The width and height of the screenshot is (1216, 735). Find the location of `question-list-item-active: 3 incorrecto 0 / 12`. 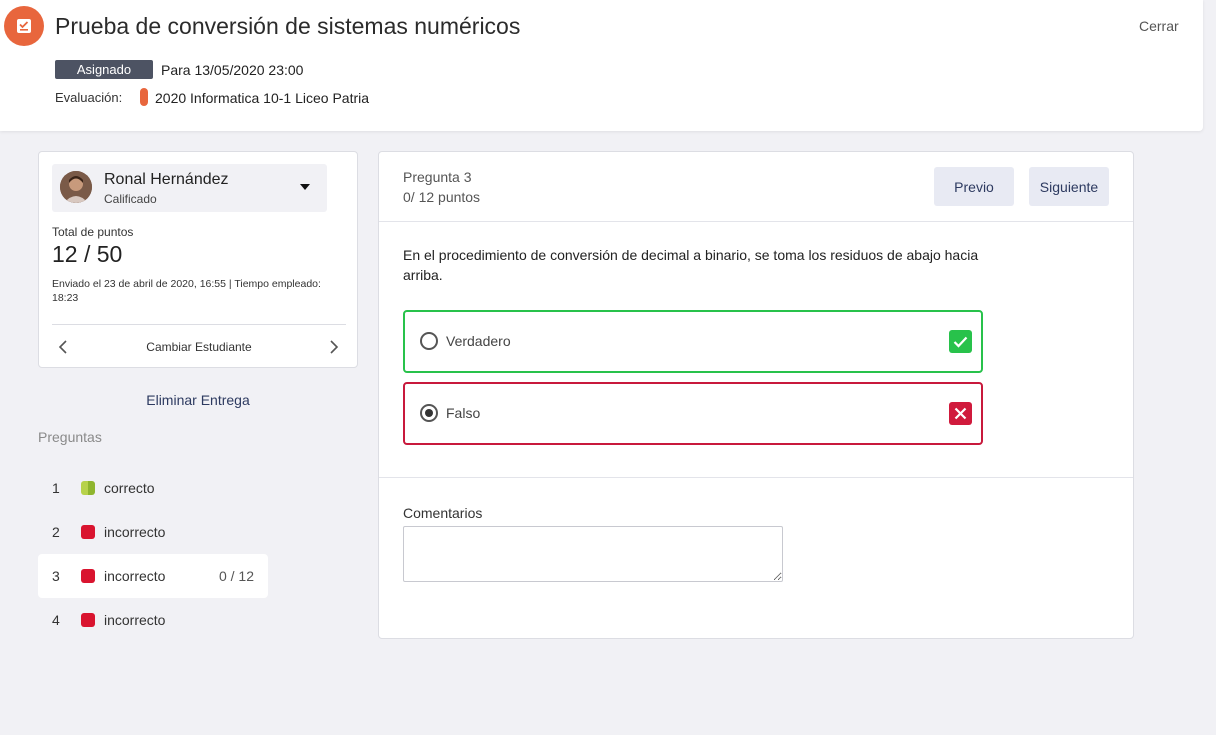

question-list-item-active: 3 incorrecto 0 / 12 is located at coordinates (153, 576).